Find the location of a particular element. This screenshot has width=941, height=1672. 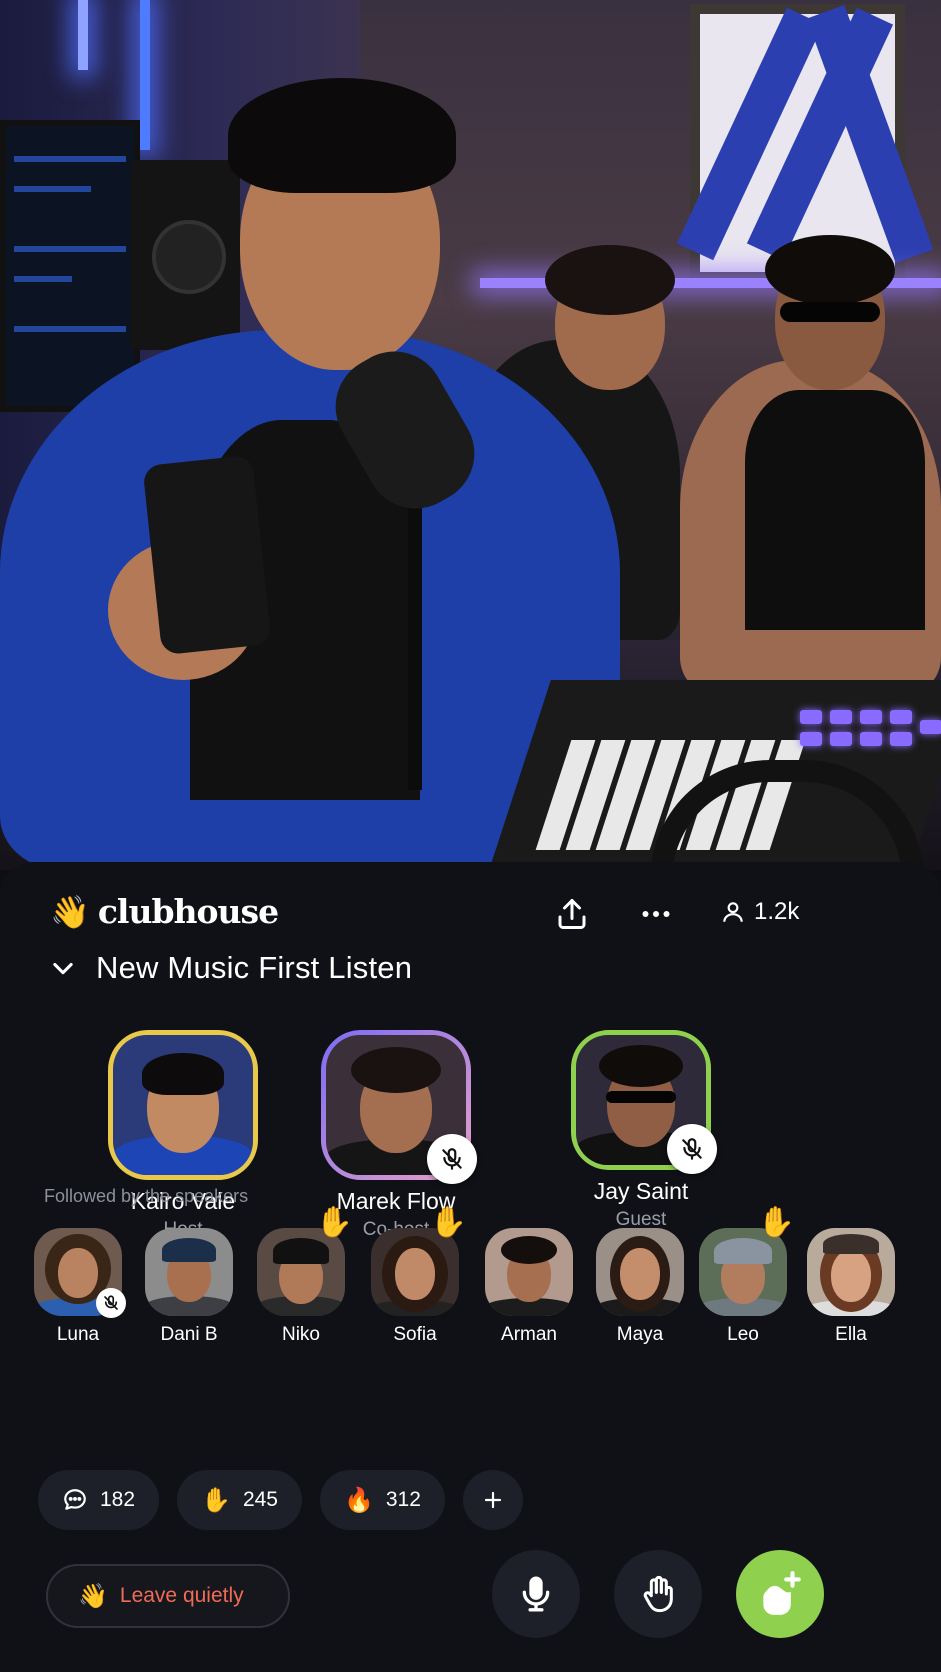

raise-hand-icon is located at coordinates (658, 1594).